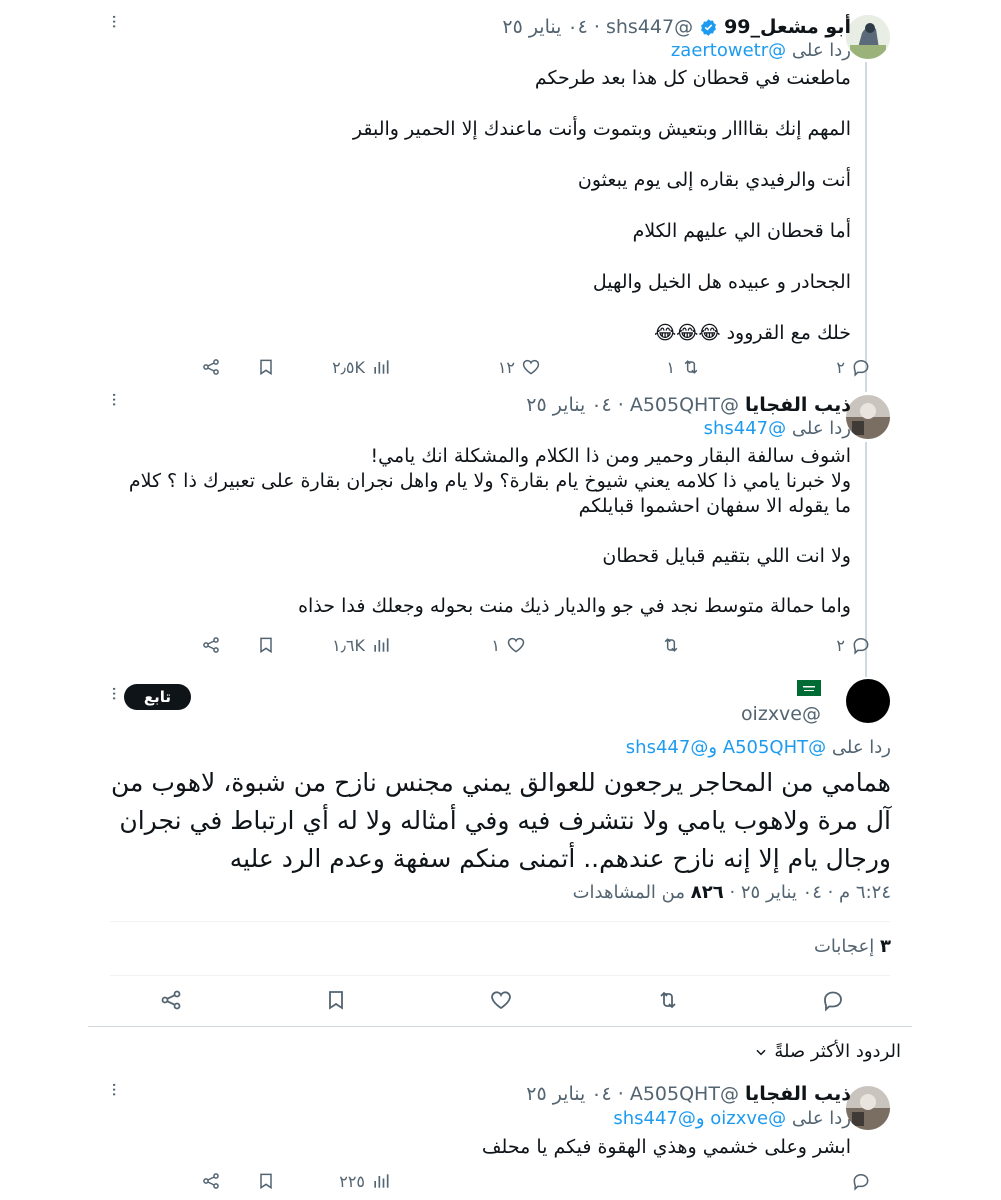 The height and width of the screenshot is (1200, 1001). I want to click on reply-to-line: ردا على @A505QHT و@shs447, so click(758, 747).